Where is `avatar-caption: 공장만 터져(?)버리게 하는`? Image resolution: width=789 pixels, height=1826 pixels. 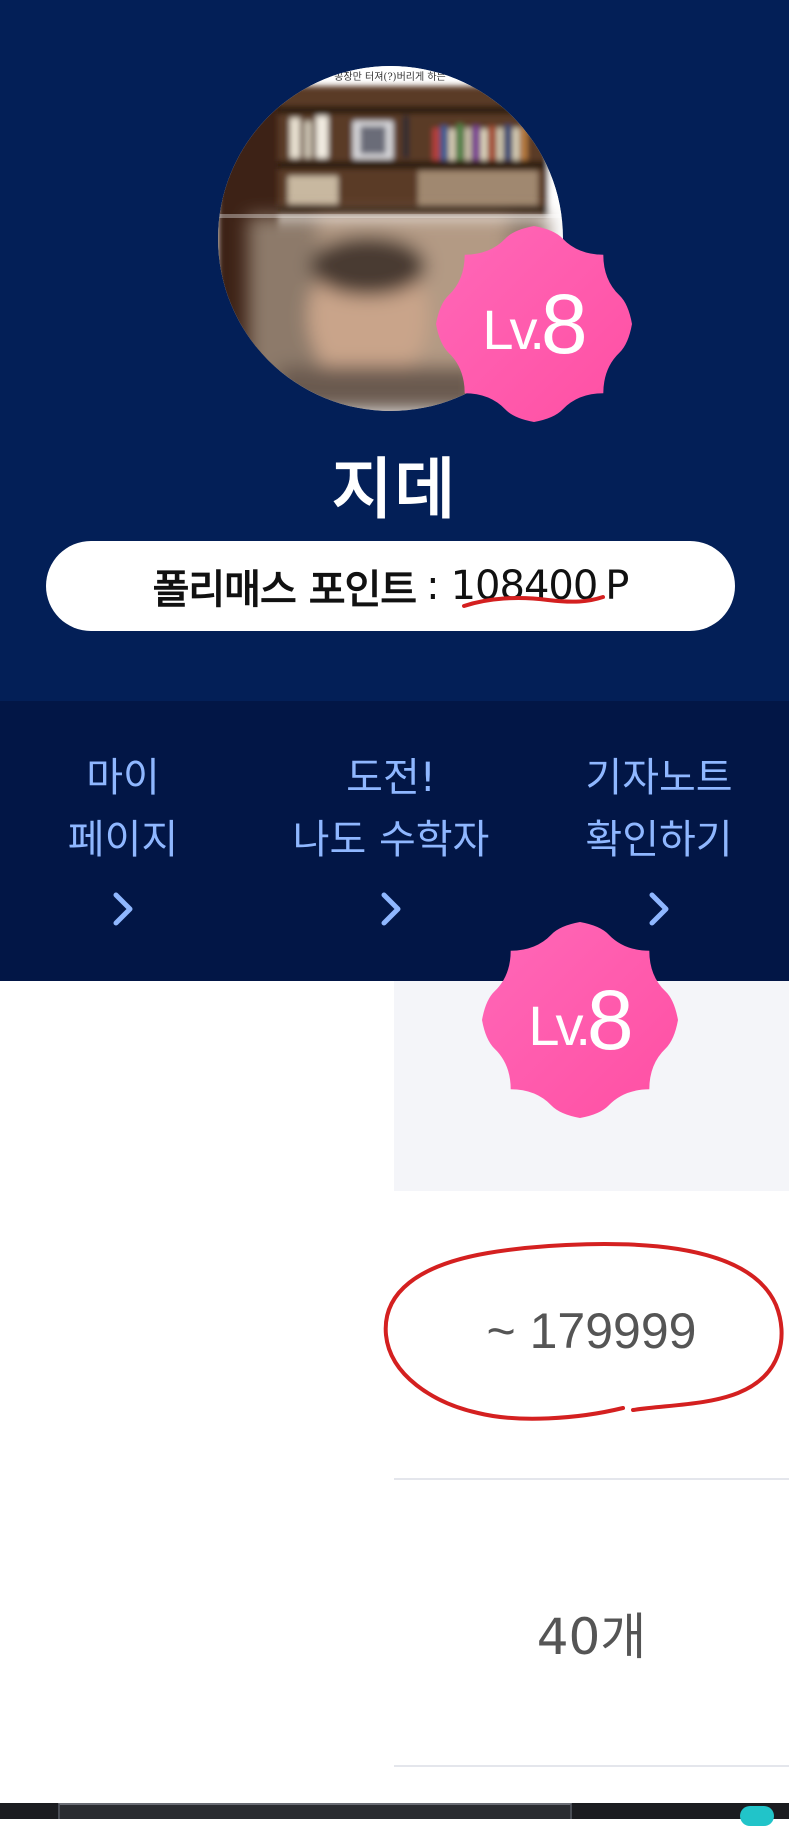
avatar-caption: 공장만 터져(?)버리게 하는 is located at coordinates (390, 76).